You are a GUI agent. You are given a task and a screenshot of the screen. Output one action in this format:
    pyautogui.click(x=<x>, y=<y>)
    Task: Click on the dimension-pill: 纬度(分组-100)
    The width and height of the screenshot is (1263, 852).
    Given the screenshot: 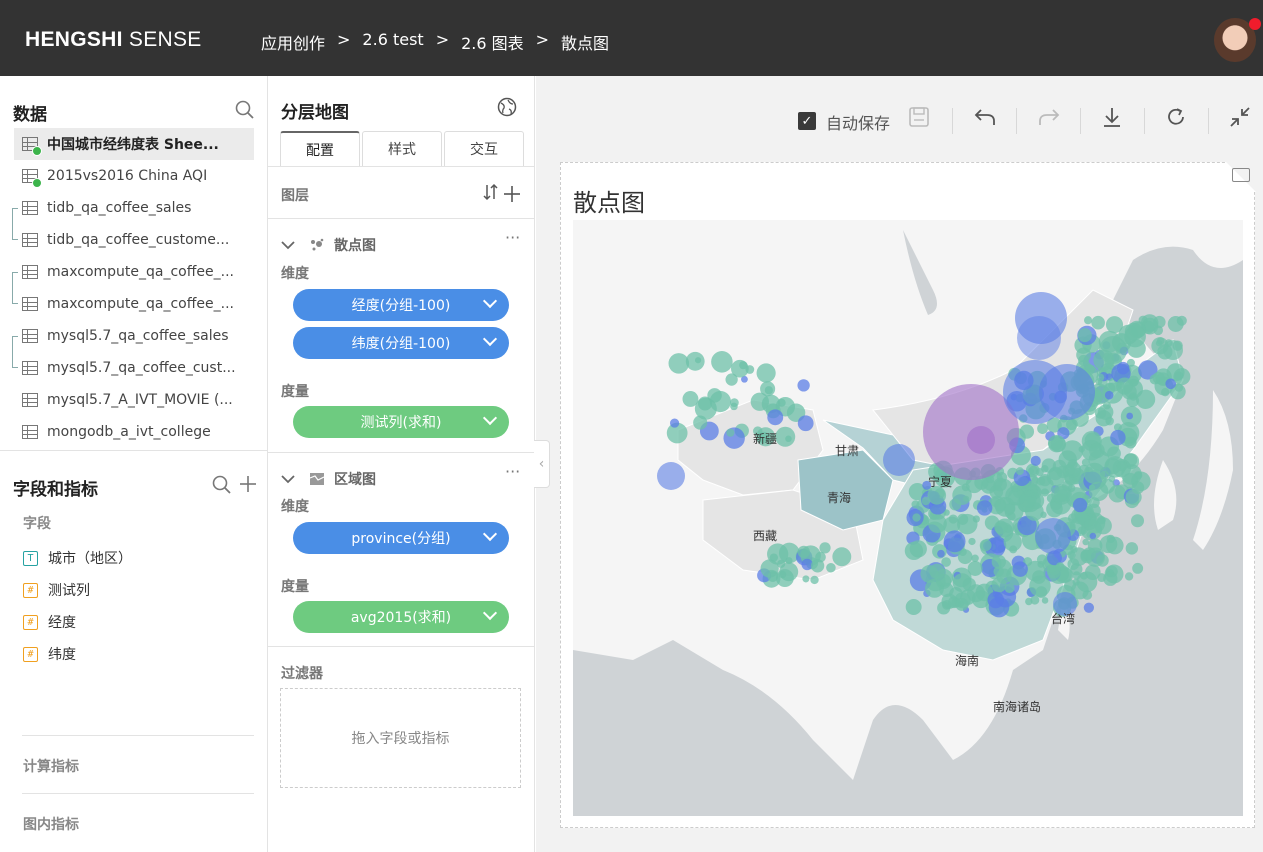 What is the action you would take?
    pyautogui.click(x=401, y=343)
    